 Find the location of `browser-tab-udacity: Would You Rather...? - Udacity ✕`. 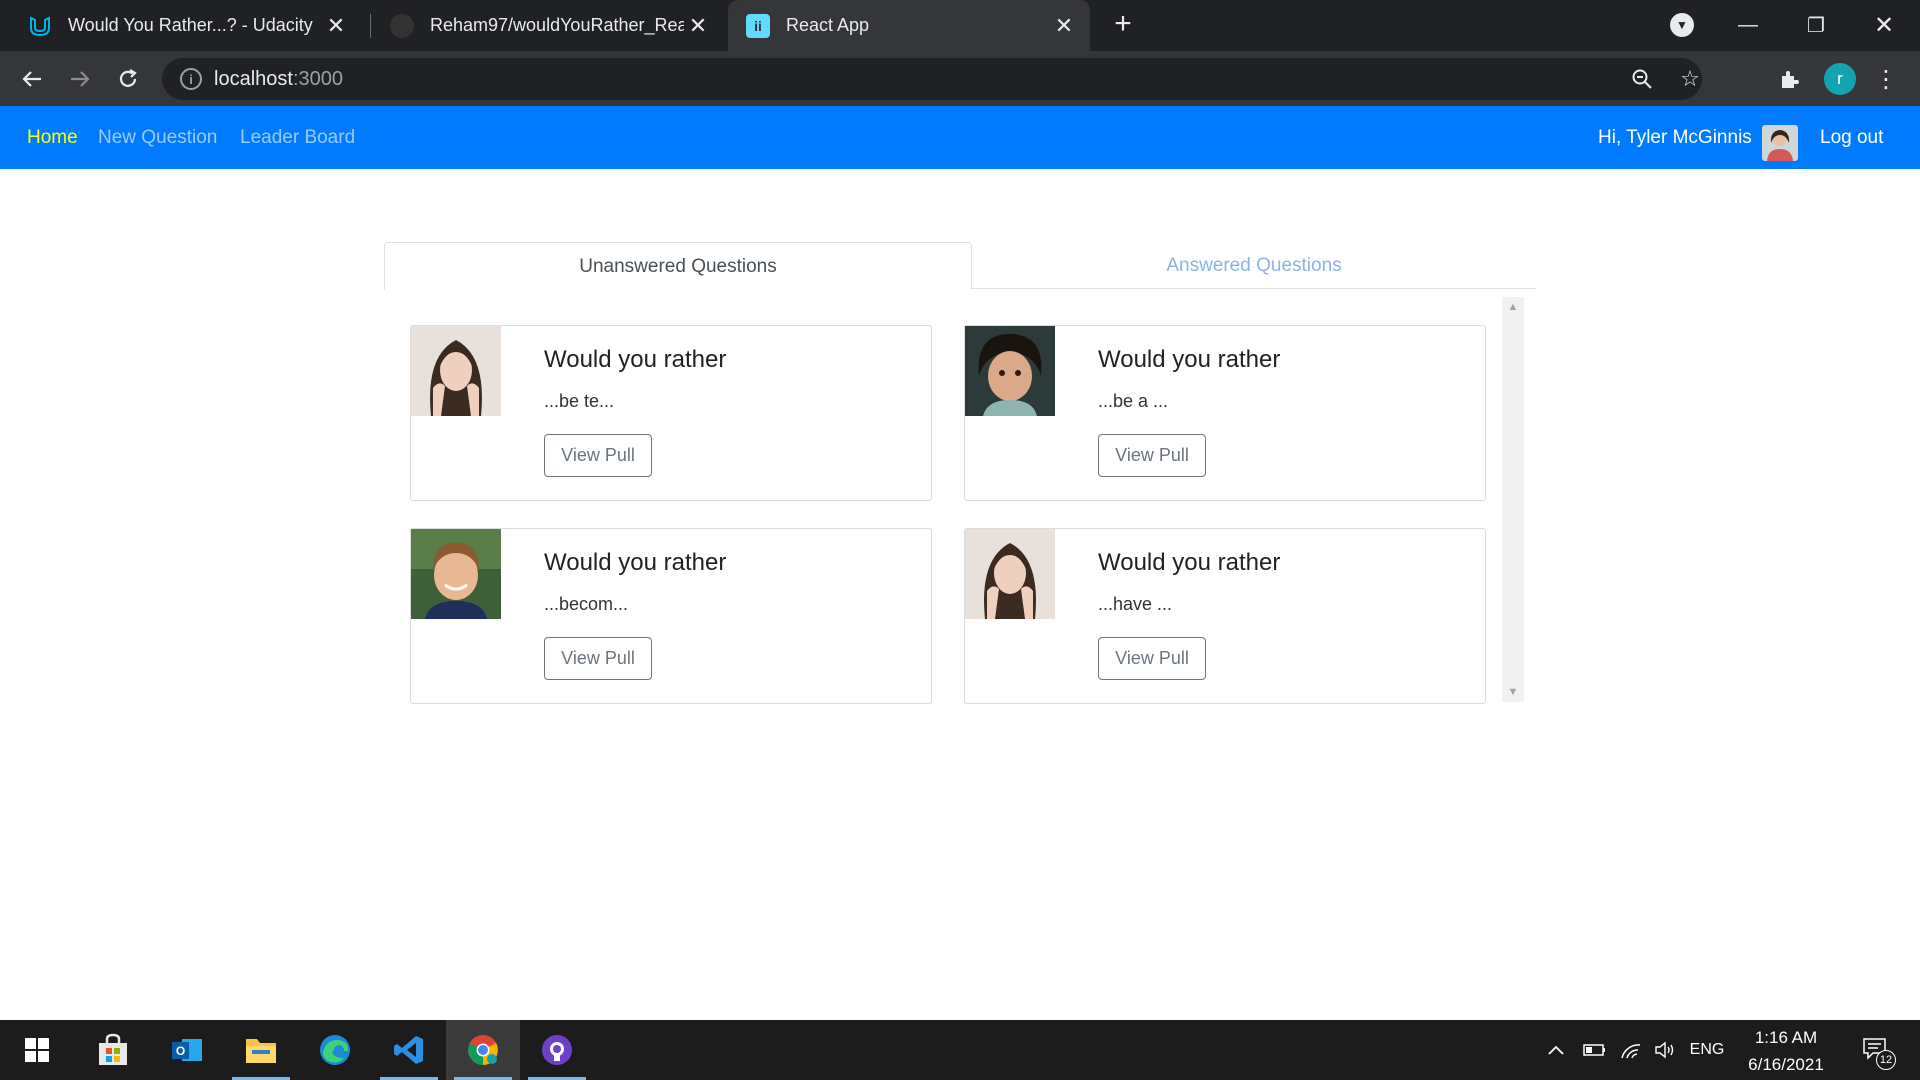

browser-tab-udacity: Would You Rather...? - Udacity ✕ is located at coordinates (181, 25).